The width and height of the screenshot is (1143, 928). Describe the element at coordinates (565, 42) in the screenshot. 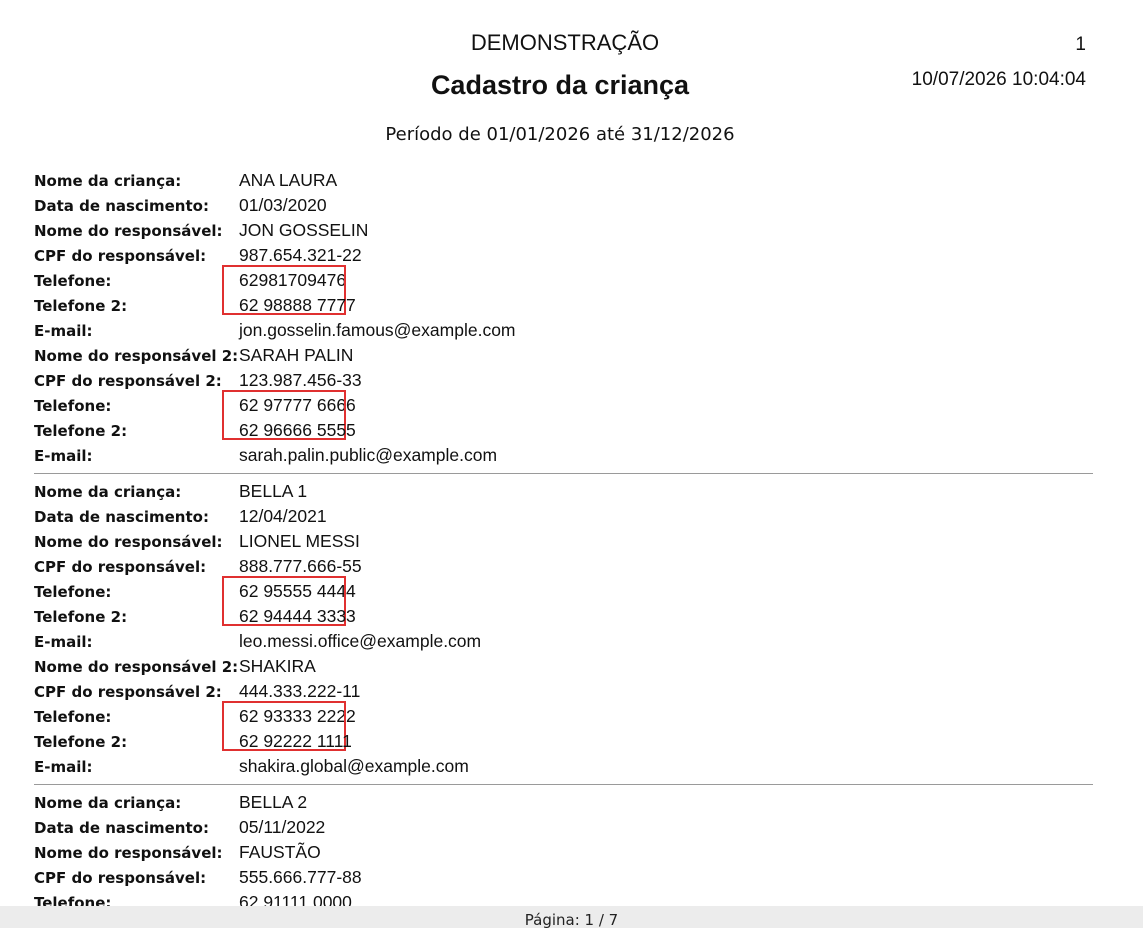

I see `company-name: DEMONSTRAÇÃO` at that location.